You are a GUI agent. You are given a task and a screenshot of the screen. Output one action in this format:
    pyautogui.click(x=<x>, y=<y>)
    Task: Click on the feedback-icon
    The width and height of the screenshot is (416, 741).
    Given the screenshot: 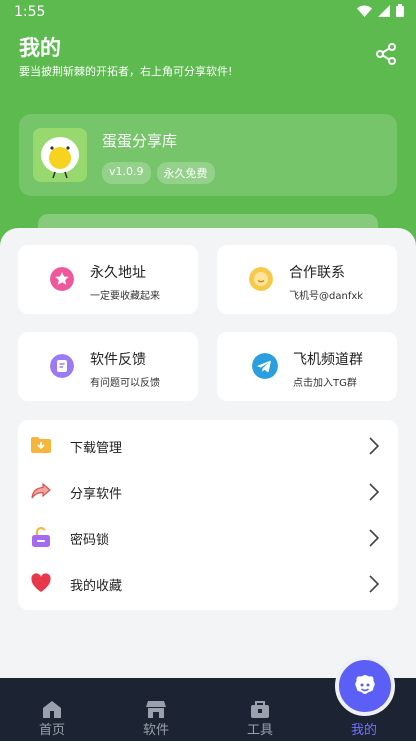 What is the action you would take?
    pyautogui.click(x=62, y=366)
    